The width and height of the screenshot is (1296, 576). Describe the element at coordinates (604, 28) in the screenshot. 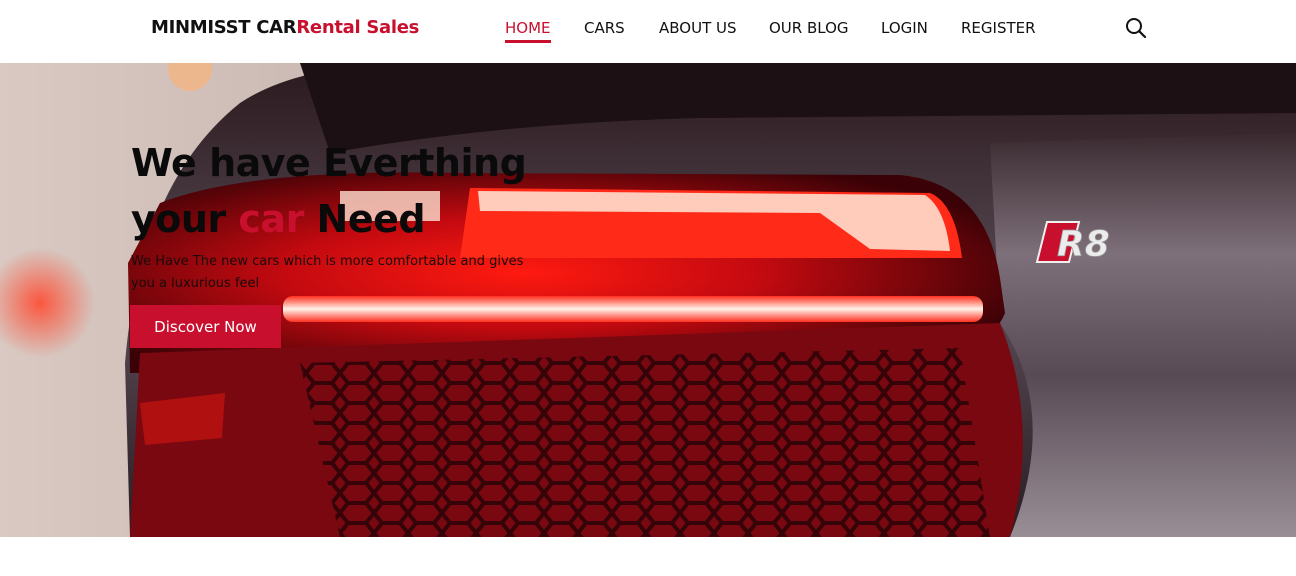

I see `nav-cars: CARS` at that location.